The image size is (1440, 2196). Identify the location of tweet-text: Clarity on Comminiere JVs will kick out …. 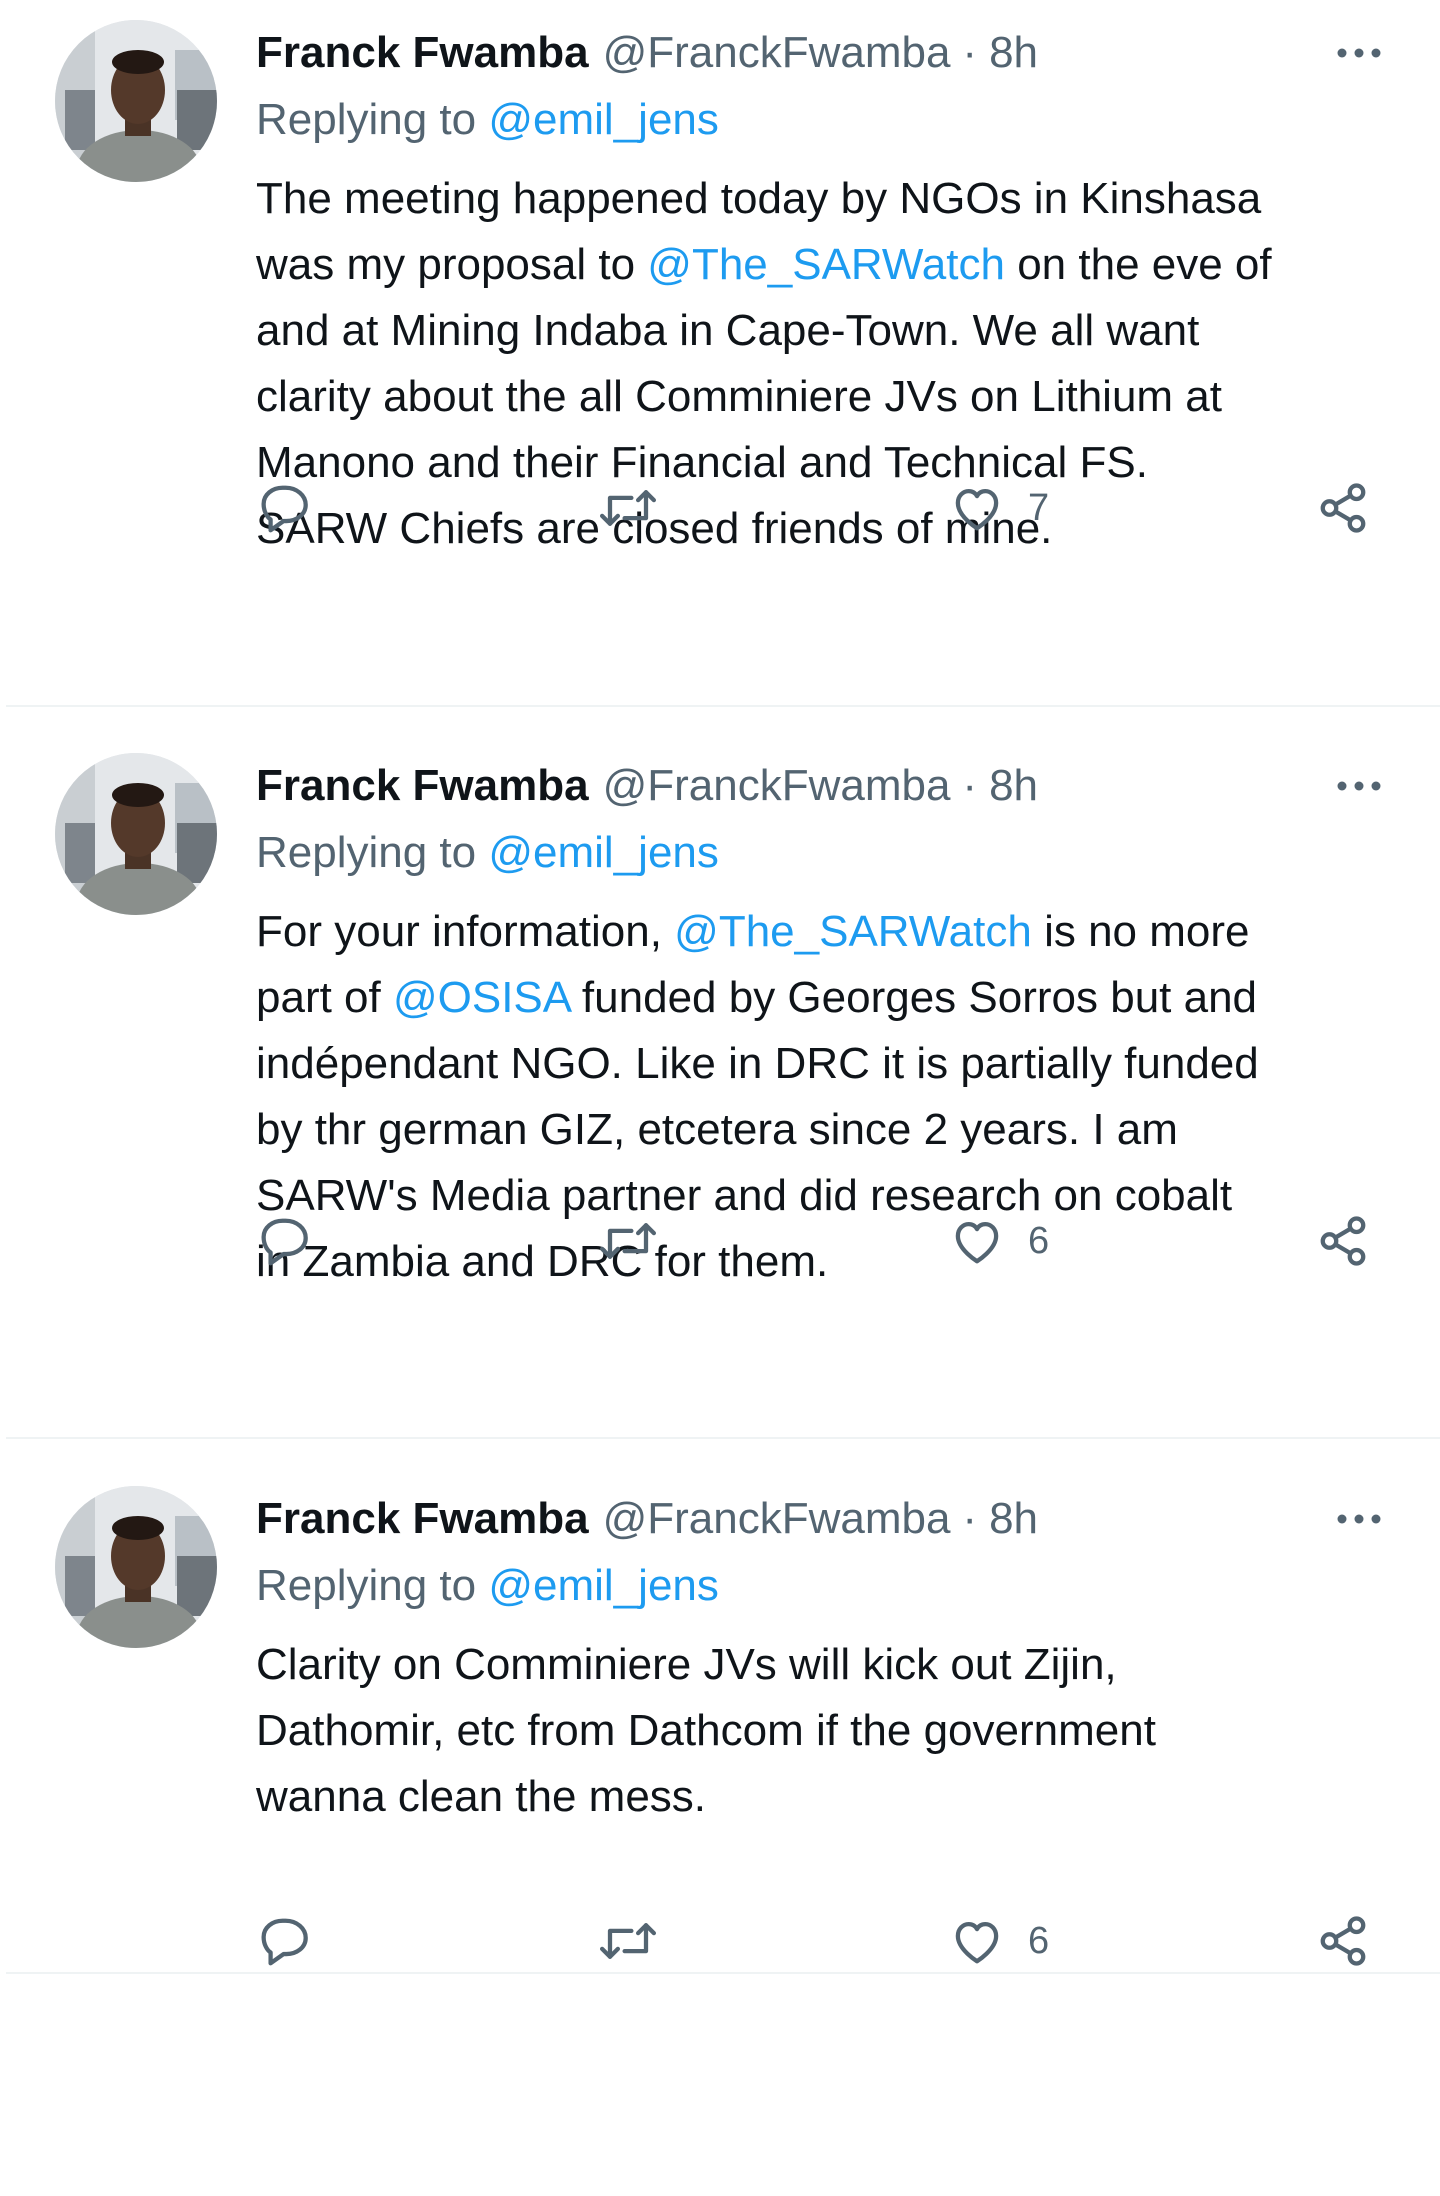
(831, 1731).